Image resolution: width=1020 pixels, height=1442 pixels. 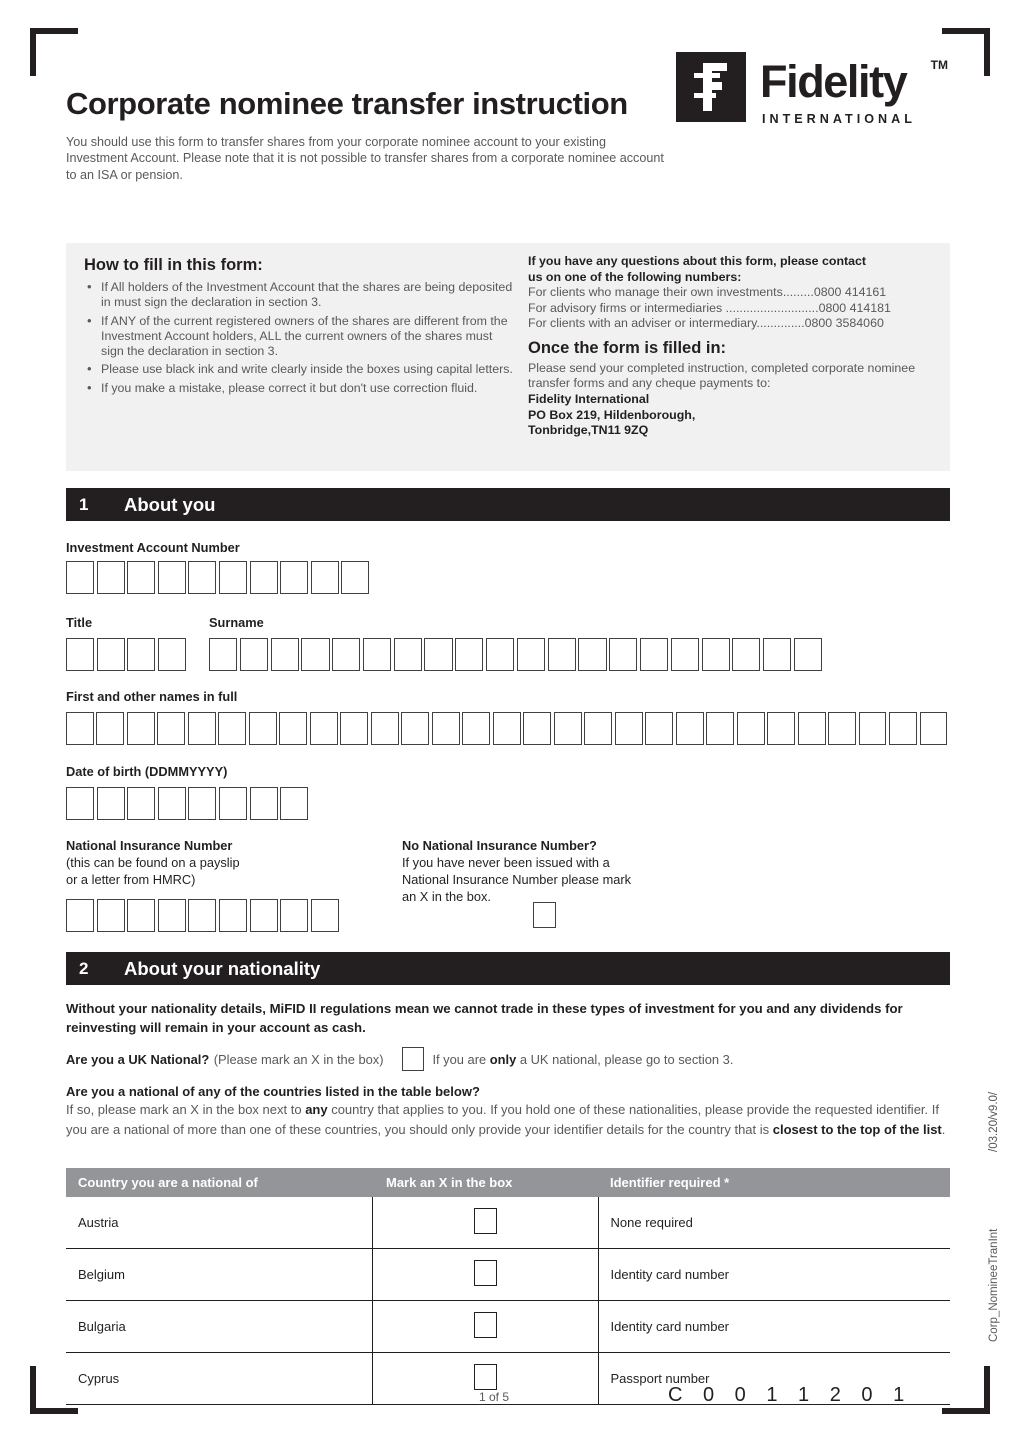 I want to click on first-names-input, so click(x=508, y=728).